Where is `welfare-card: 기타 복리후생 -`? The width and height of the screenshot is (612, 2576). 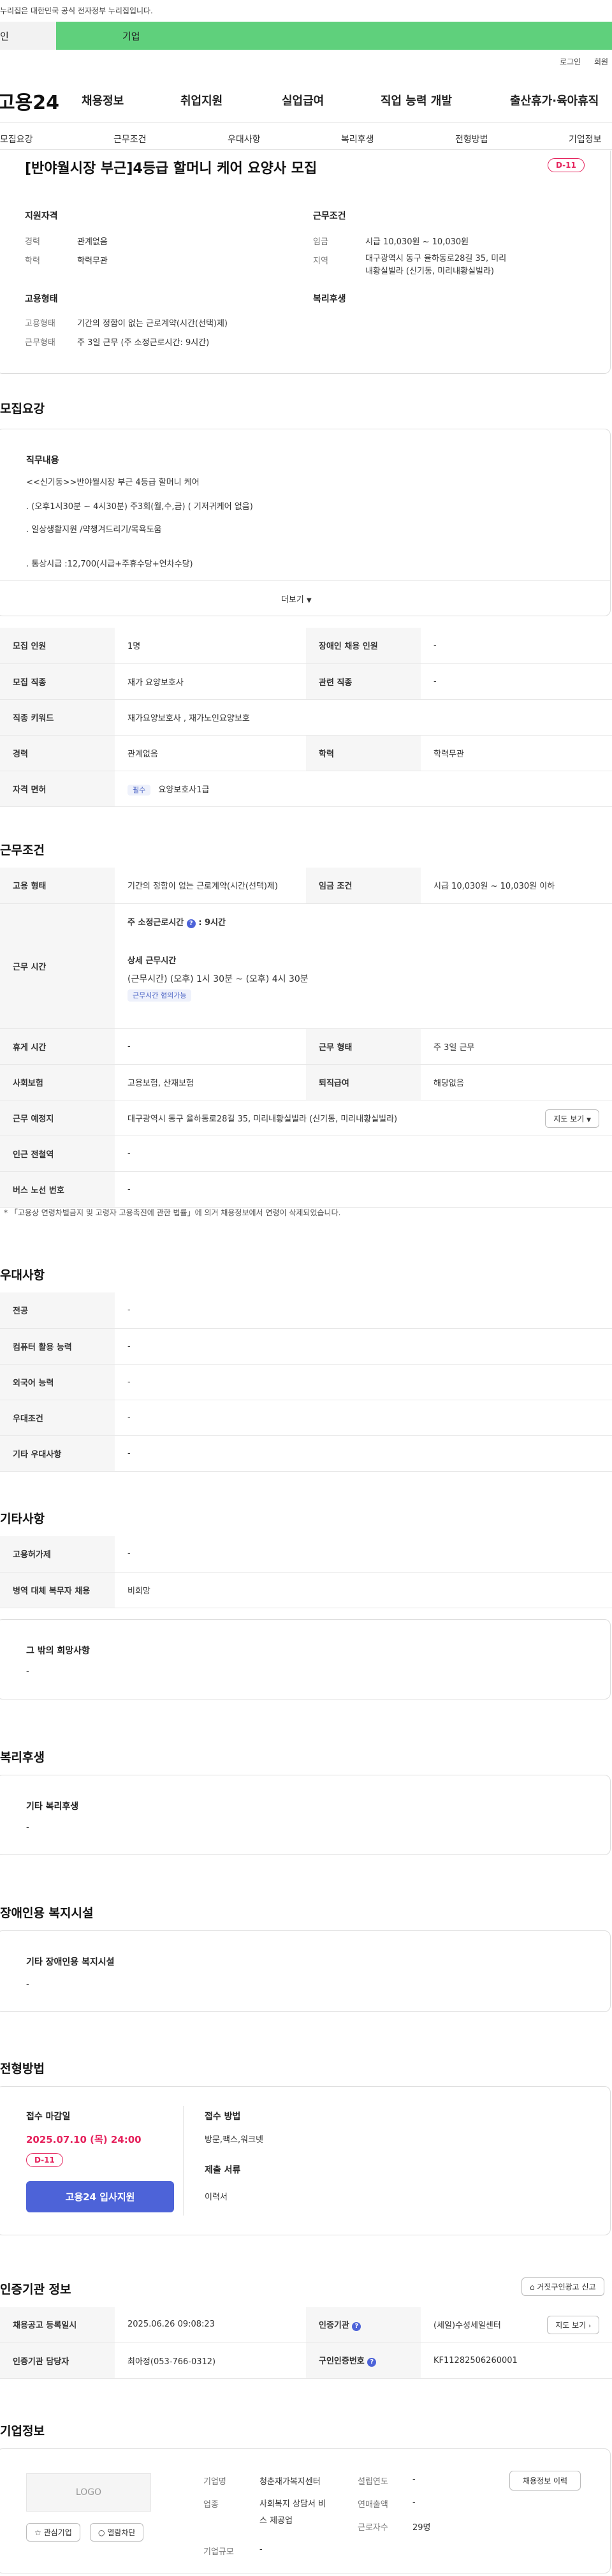 welfare-card: 기타 복리후생 - is located at coordinates (305, 1815).